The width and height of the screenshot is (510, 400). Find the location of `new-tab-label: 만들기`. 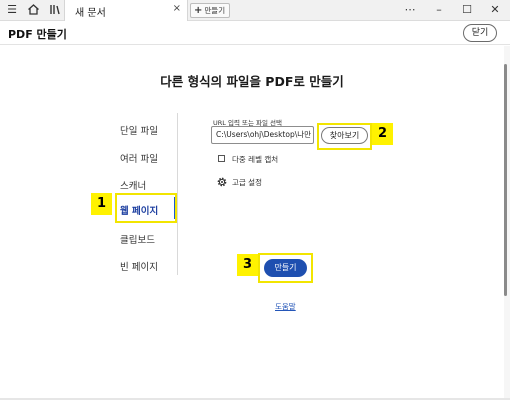

new-tab-label: 만들기 is located at coordinates (215, 10).